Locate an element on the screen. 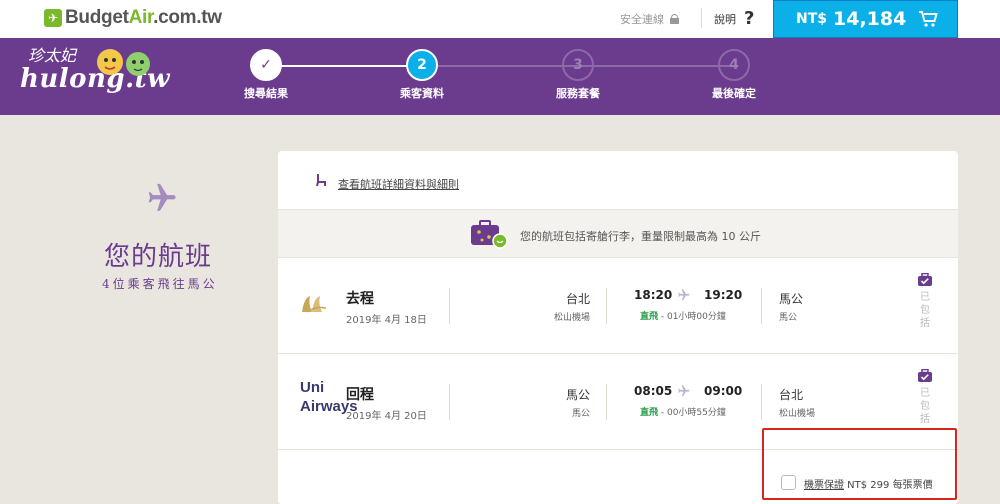 The image size is (1000, 504). destination-city: 台北 is located at coordinates (791, 395).